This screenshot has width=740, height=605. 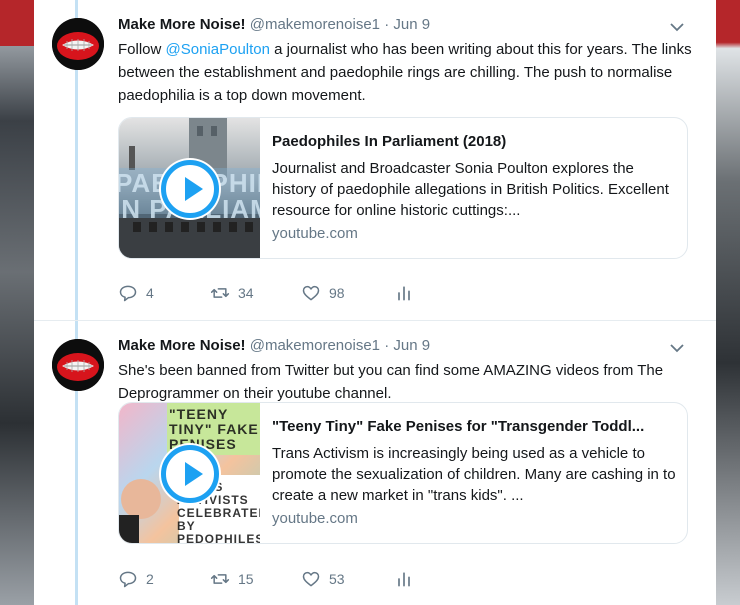 What do you see at coordinates (17, 23) in the screenshot?
I see `background-red-block` at bounding box center [17, 23].